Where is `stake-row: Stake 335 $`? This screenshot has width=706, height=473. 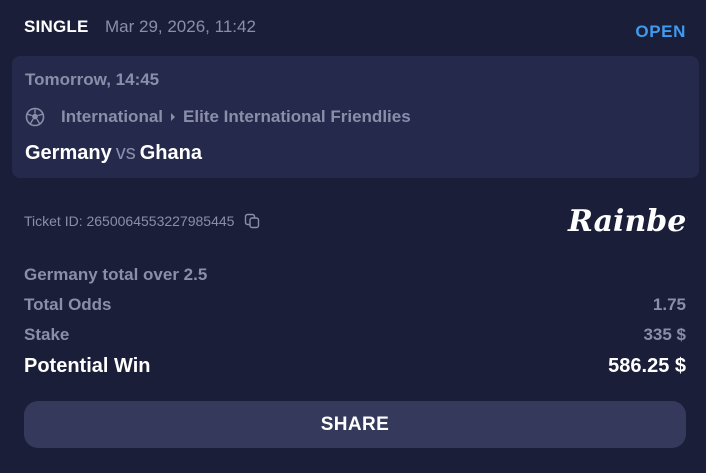
stake-row: Stake 335 $ is located at coordinates (355, 335).